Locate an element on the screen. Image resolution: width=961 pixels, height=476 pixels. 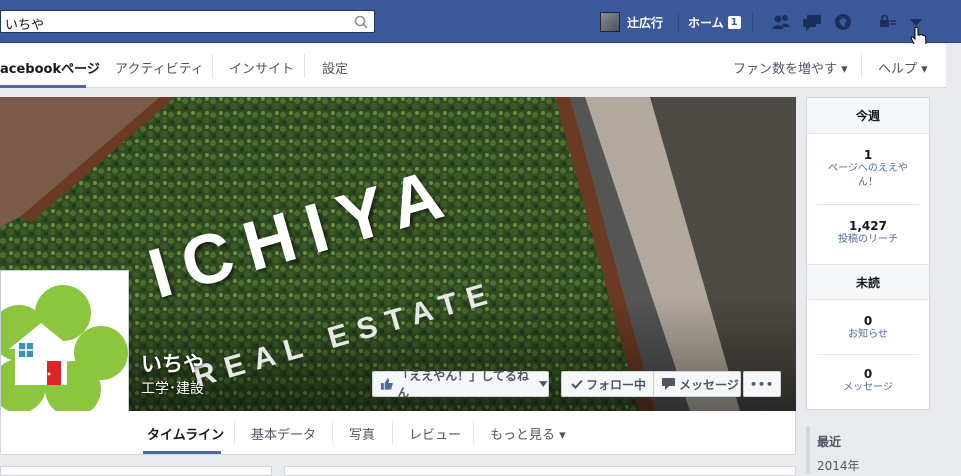
tab-activity: アクティビティ is located at coordinates (159, 67).